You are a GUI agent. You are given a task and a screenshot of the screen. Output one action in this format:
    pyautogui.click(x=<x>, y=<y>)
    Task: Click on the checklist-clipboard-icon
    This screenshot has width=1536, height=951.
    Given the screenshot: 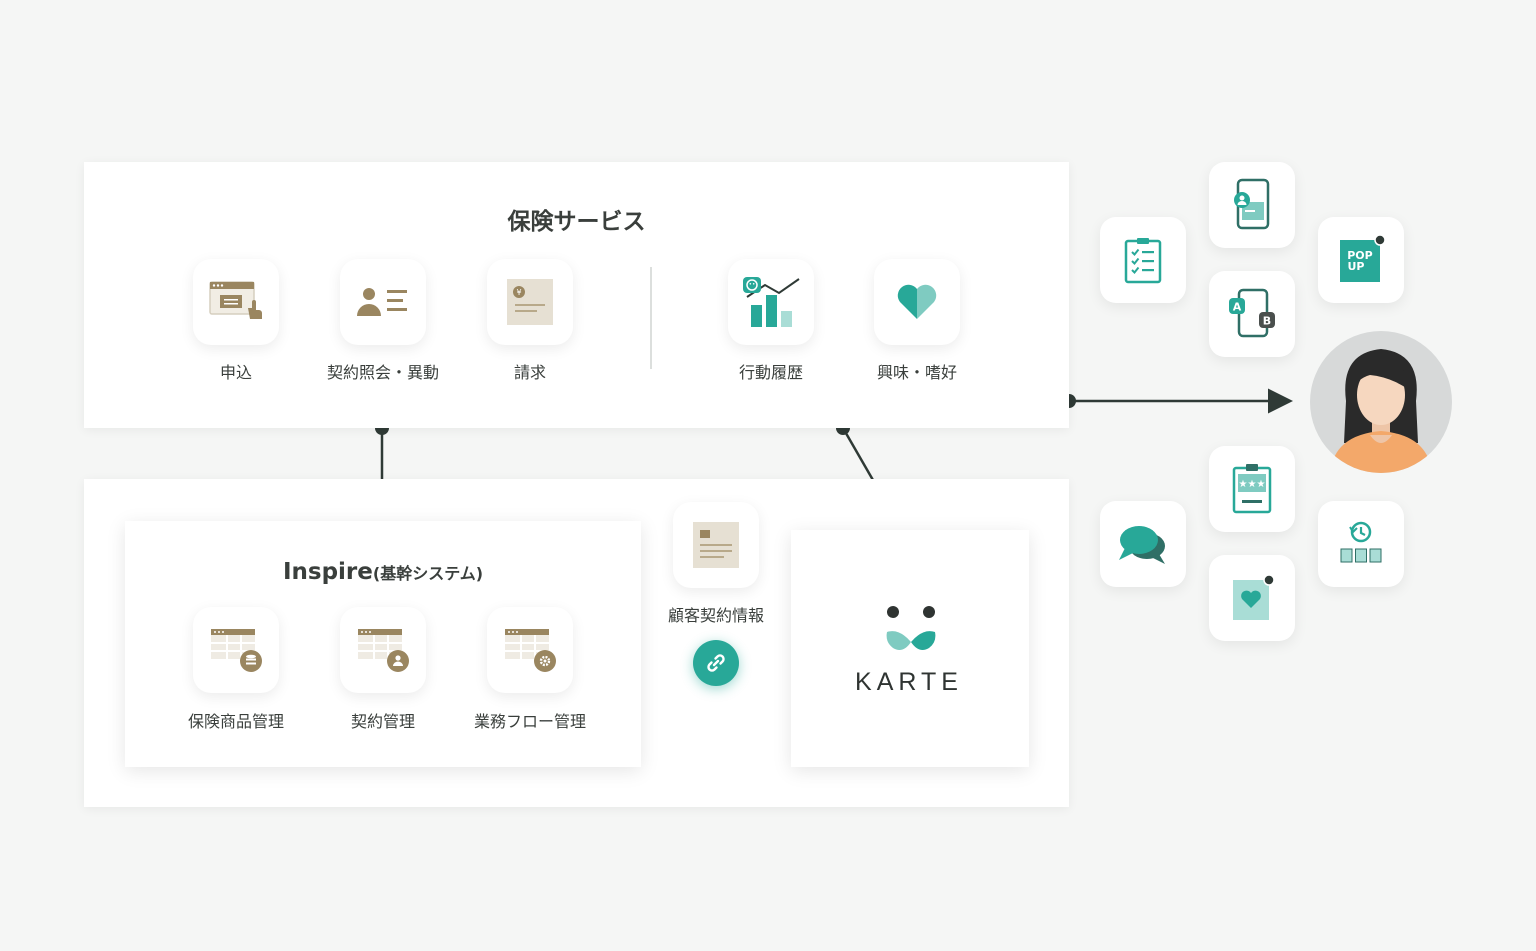 What is the action you would take?
    pyautogui.click(x=1143, y=261)
    